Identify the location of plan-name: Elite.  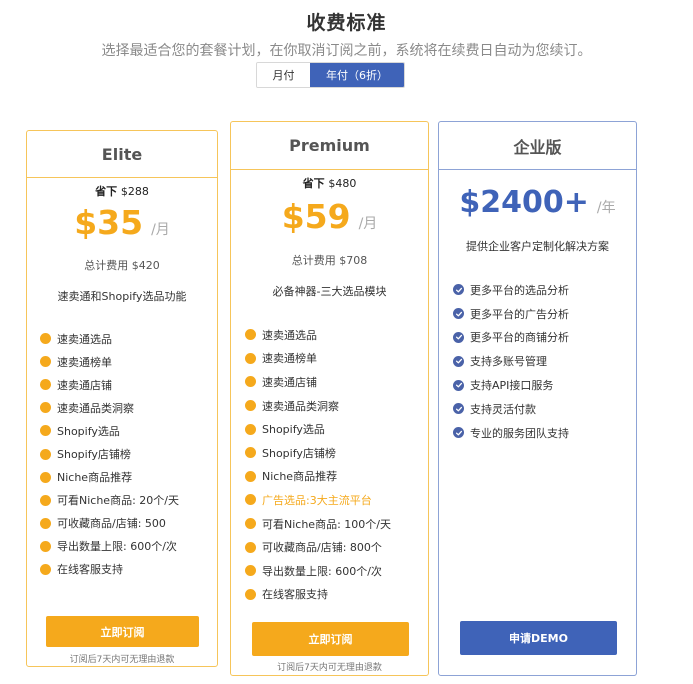
(122, 154).